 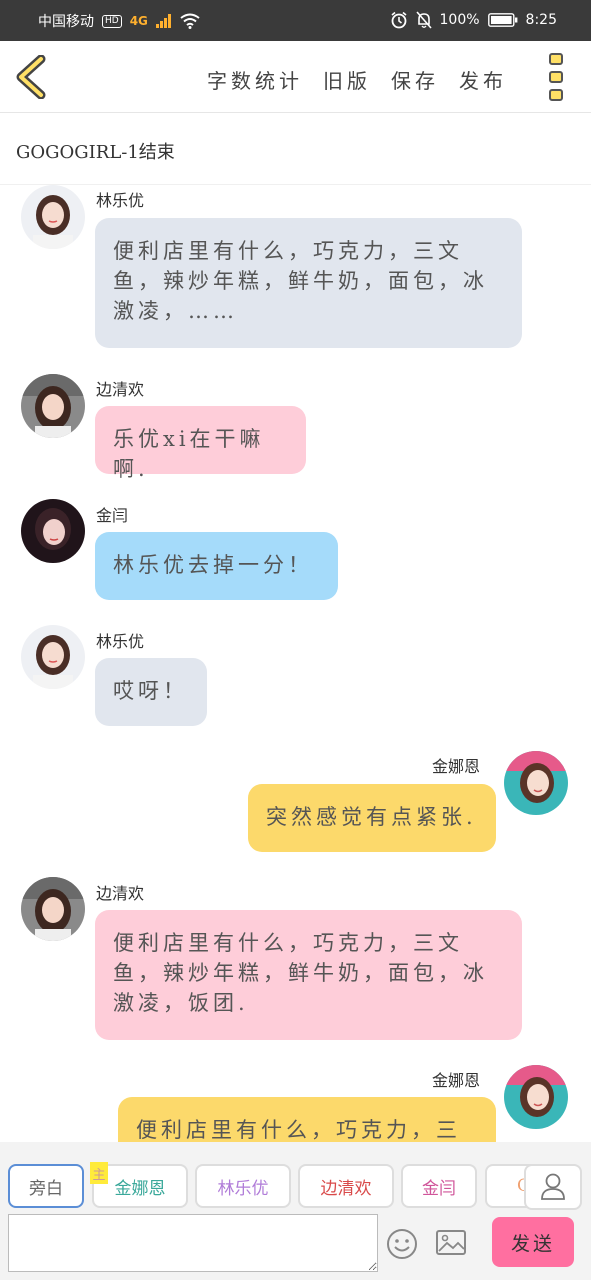 I want to click on role-chip-narration: 旁白, so click(x=46, y=1186).